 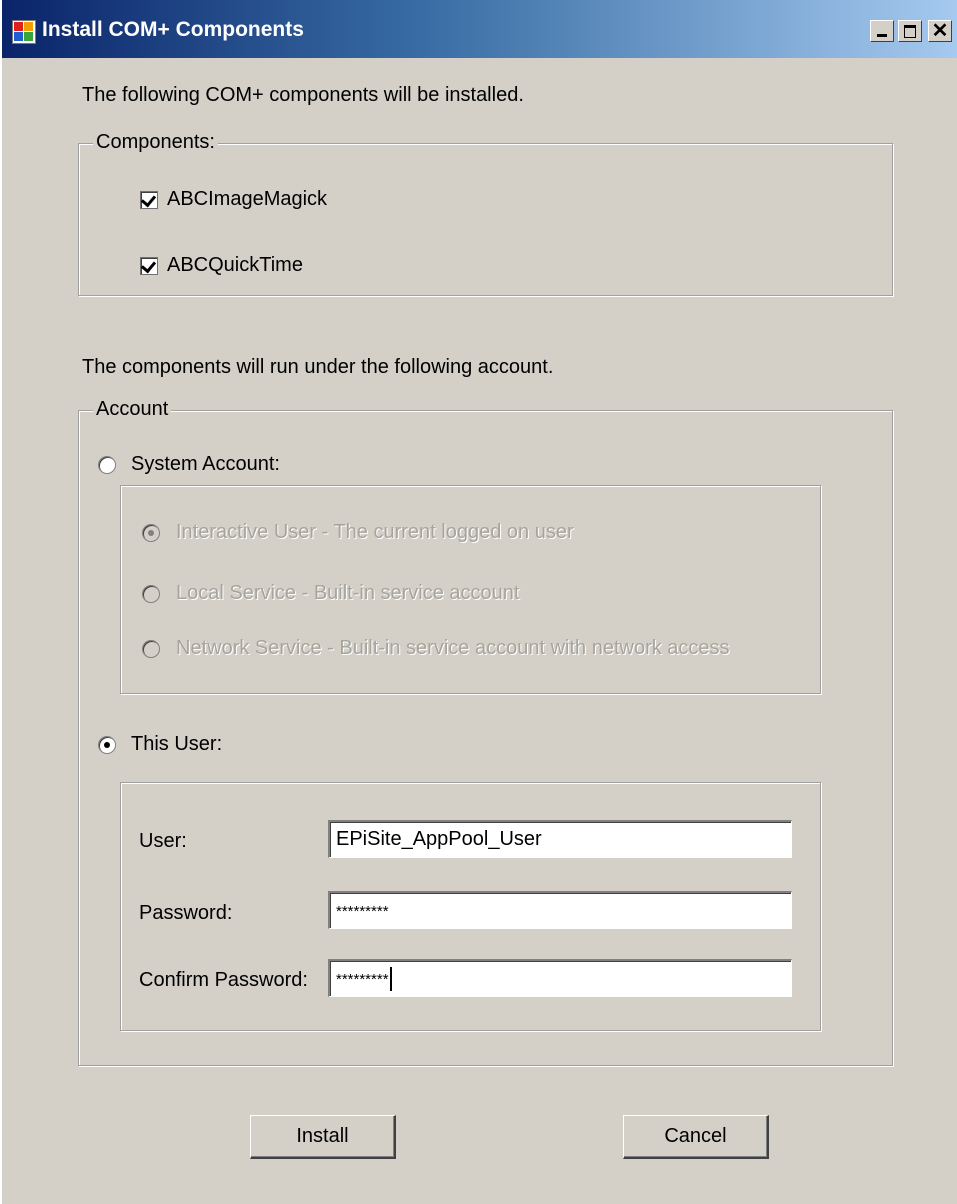 What do you see at coordinates (132, 409) in the screenshot?
I see `account-legend: Account` at bounding box center [132, 409].